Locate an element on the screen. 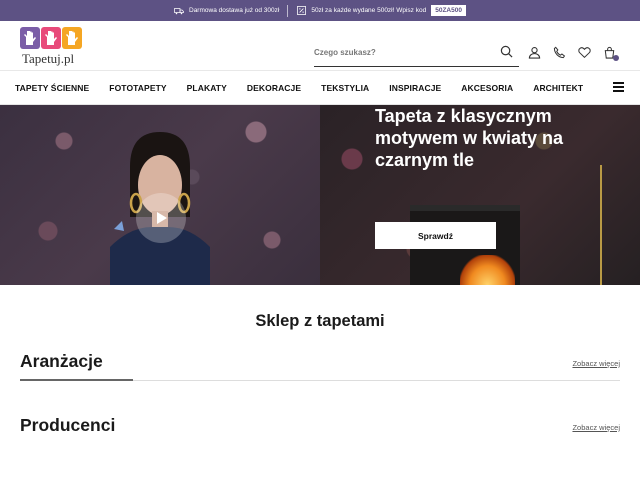 This screenshot has height=480, width=640. play-icon is located at coordinates (162, 218).